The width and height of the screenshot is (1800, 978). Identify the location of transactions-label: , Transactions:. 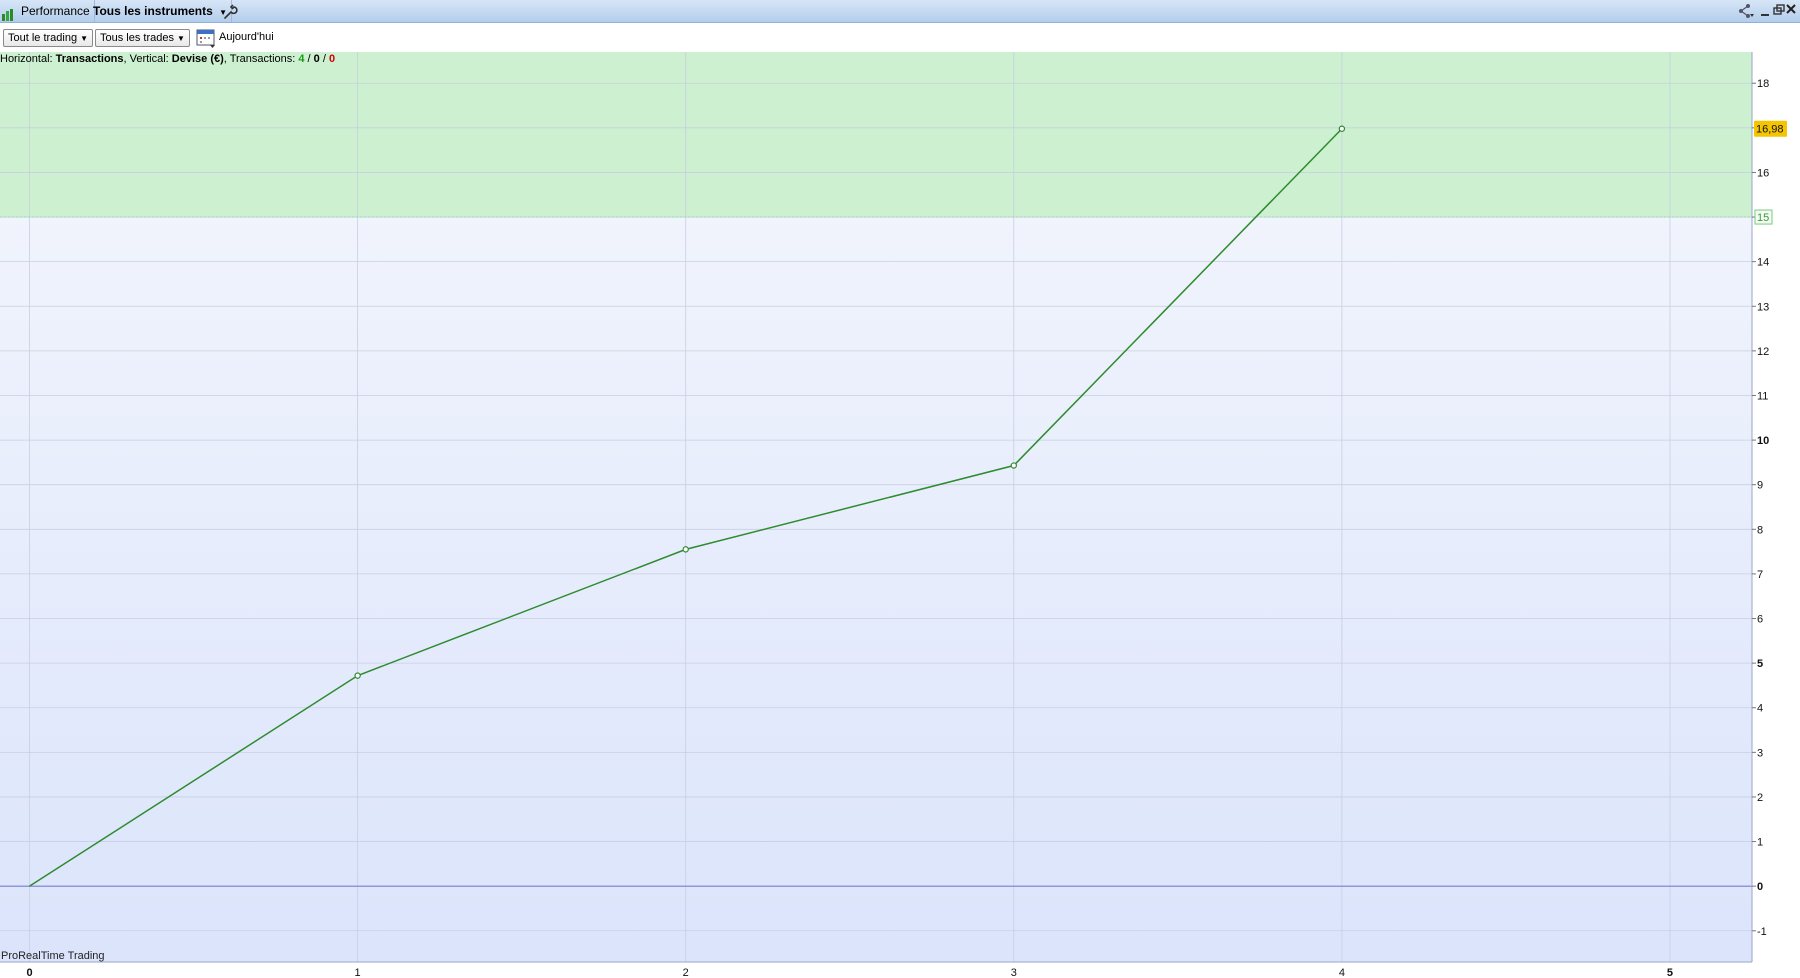
(261, 59).